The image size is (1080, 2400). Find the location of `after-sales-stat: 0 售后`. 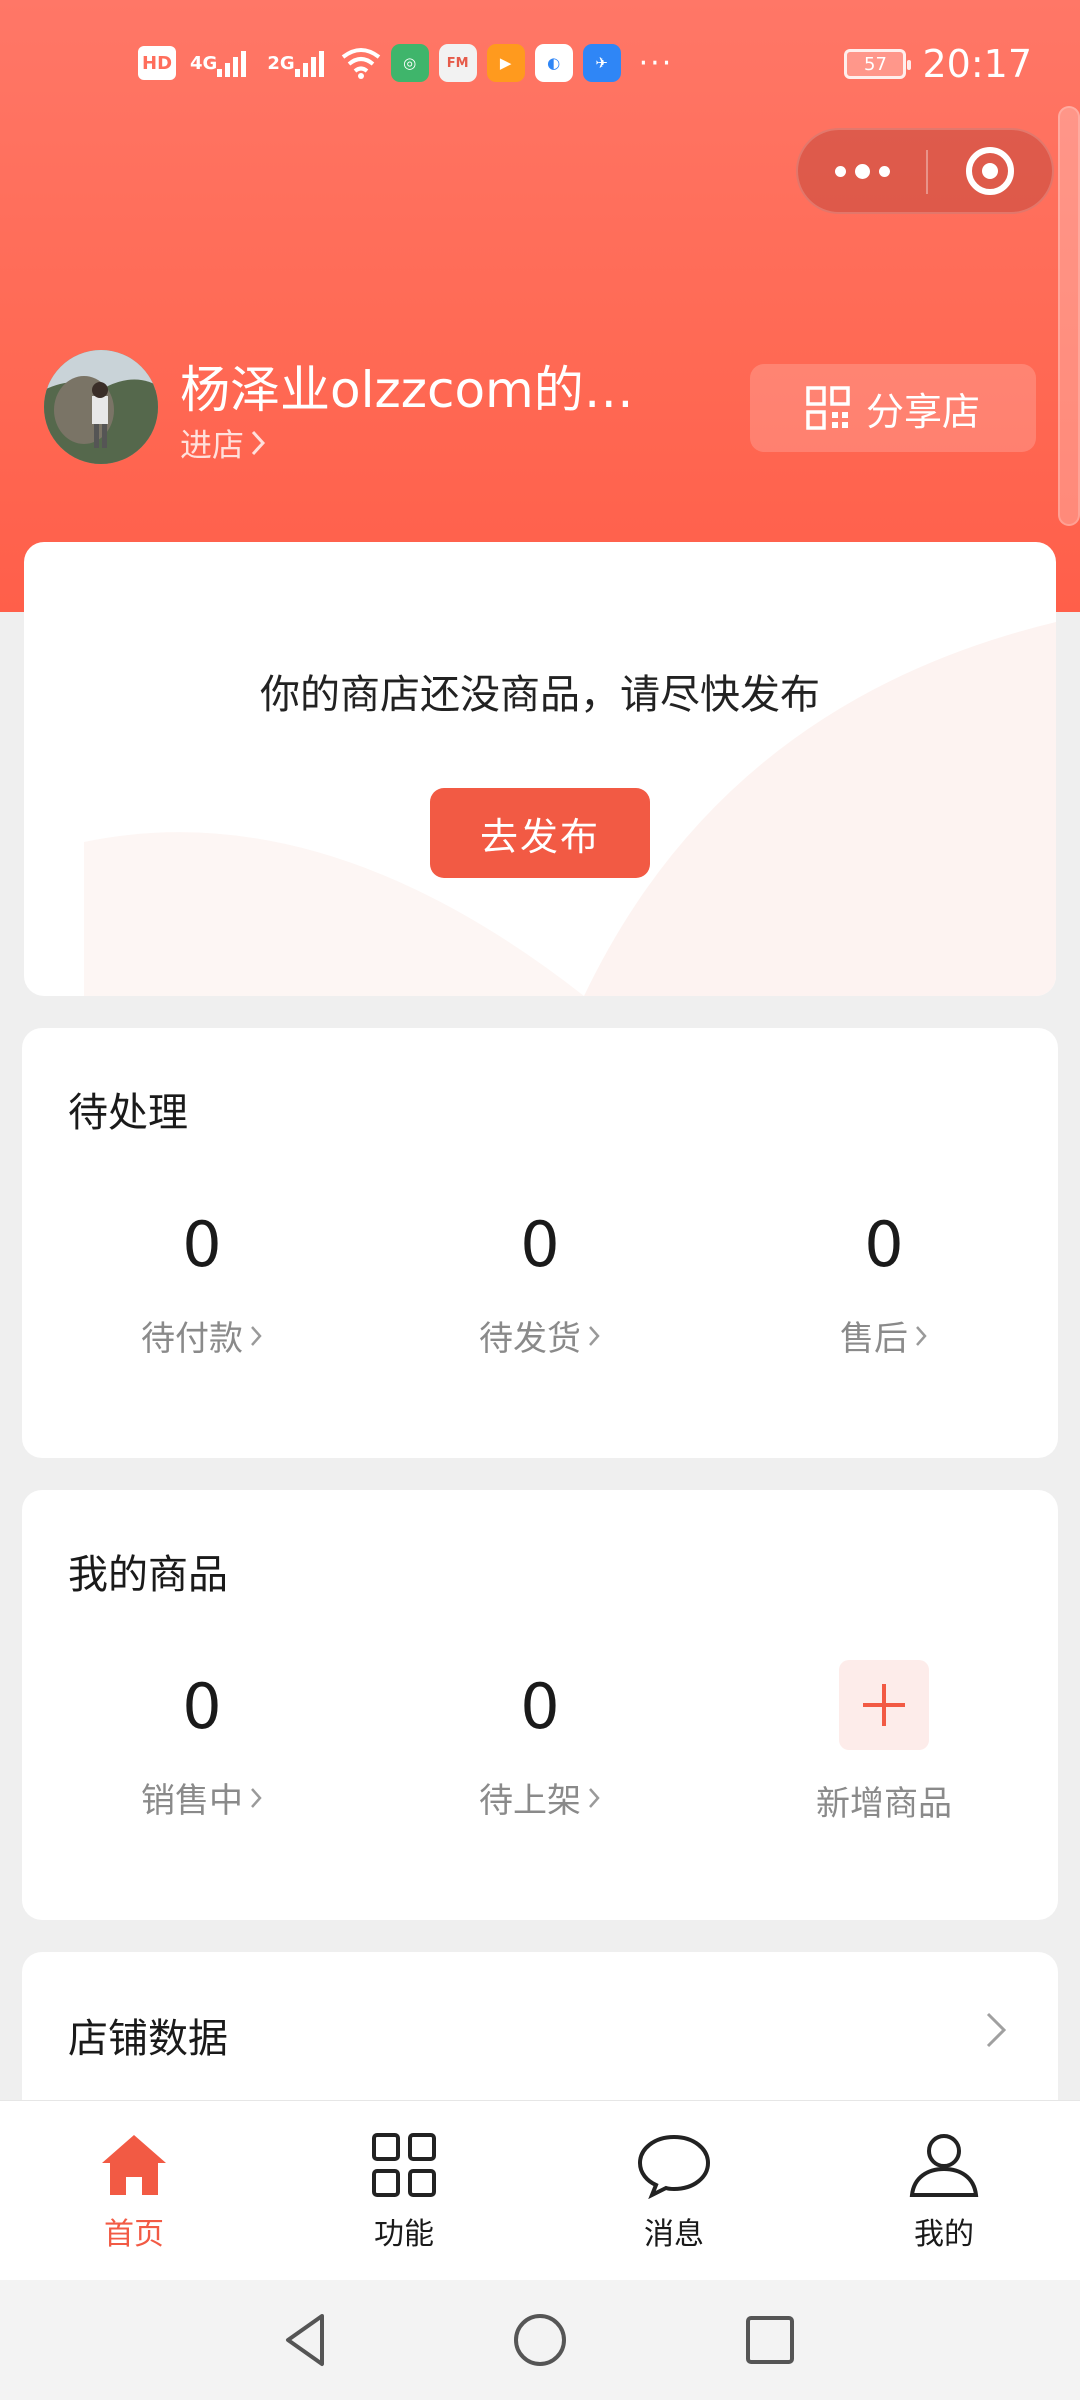

after-sales-stat: 0 售后 is located at coordinates (884, 1284).